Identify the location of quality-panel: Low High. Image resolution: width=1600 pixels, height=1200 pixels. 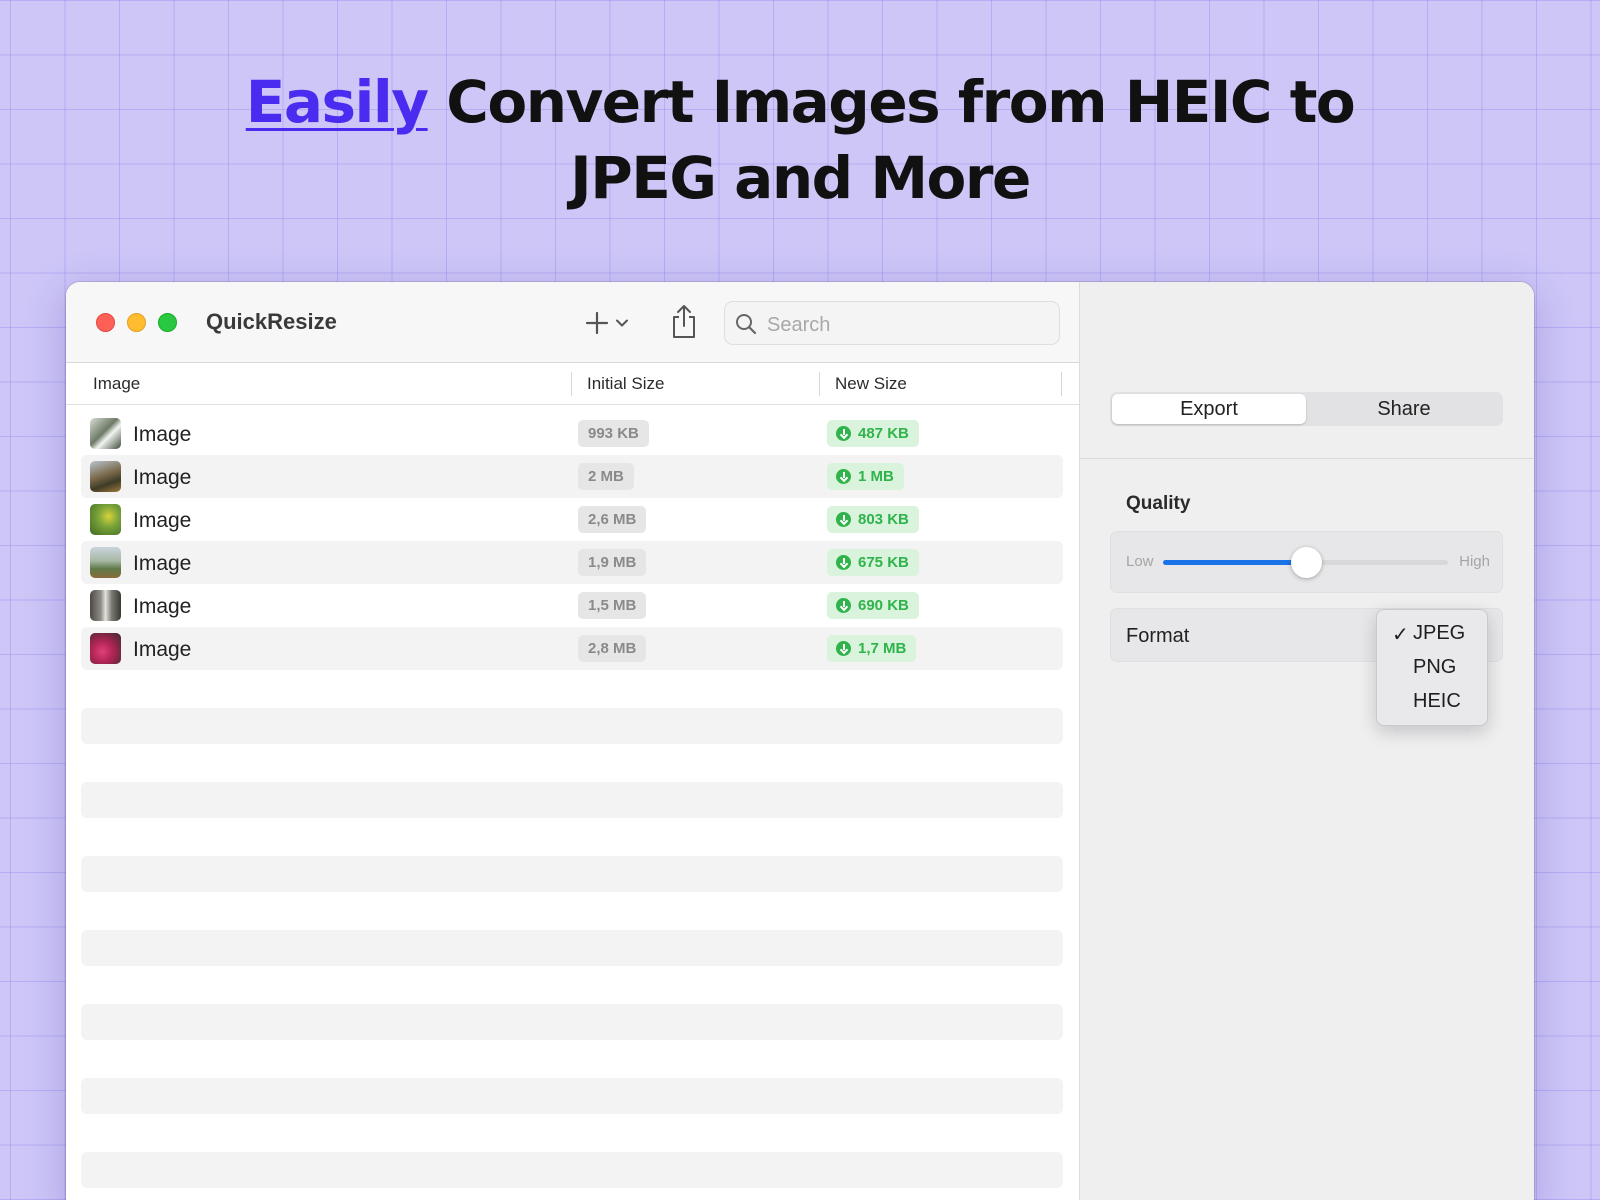
(1306, 562).